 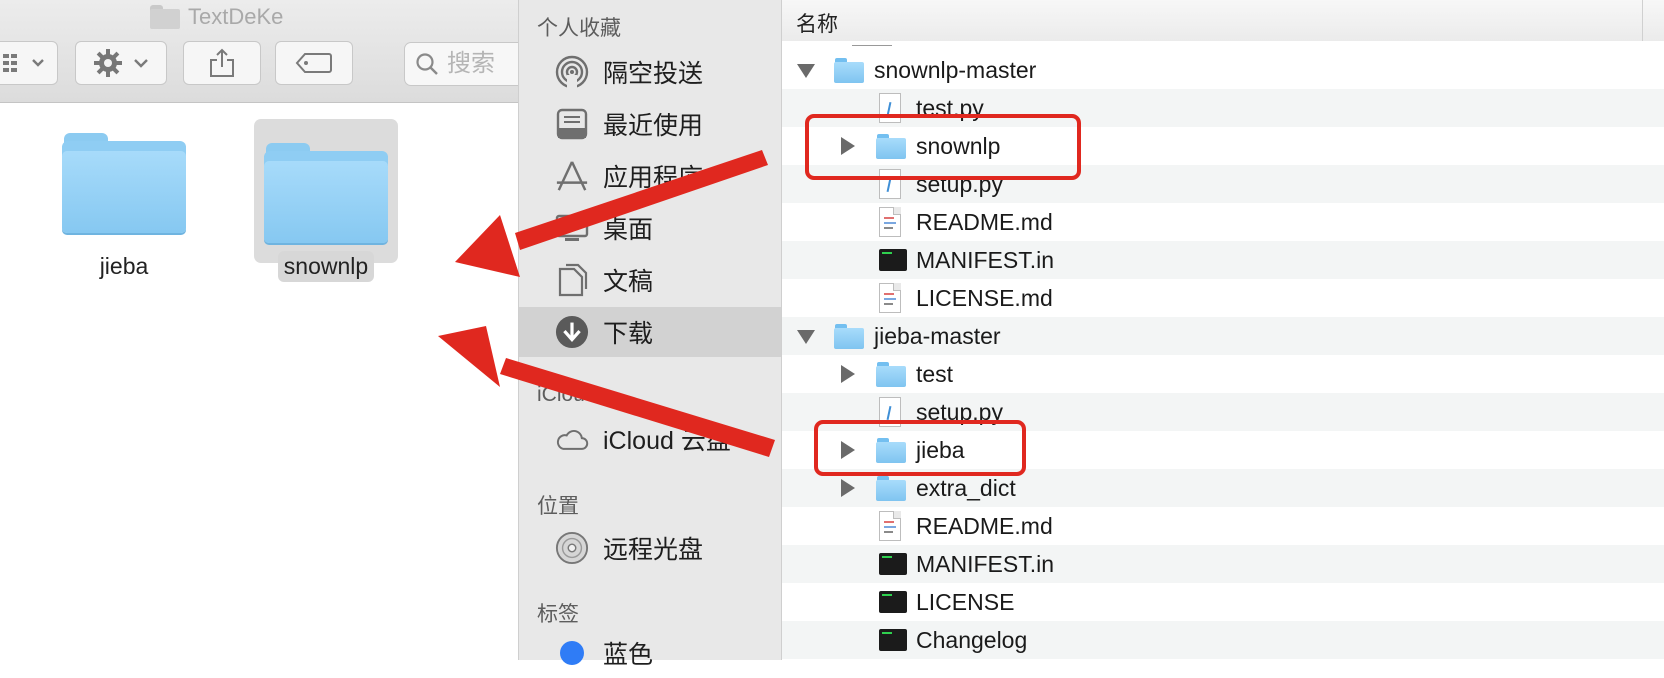 I want to click on documents-icon, so click(x=572, y=280).